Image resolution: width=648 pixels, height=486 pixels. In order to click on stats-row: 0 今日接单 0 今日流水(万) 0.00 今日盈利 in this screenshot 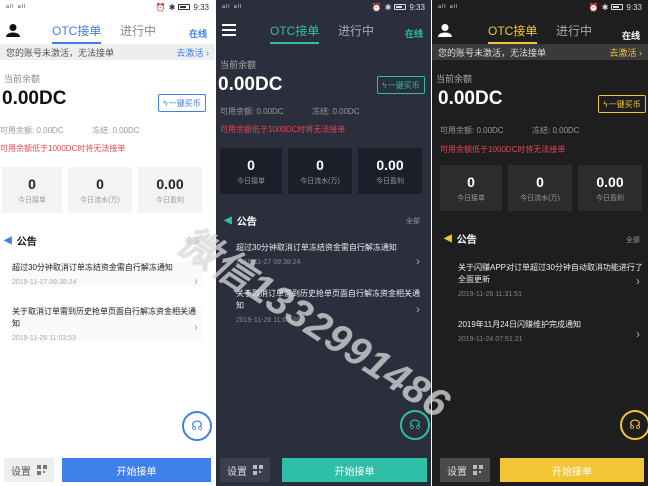, I will do `click(102, 190)`.